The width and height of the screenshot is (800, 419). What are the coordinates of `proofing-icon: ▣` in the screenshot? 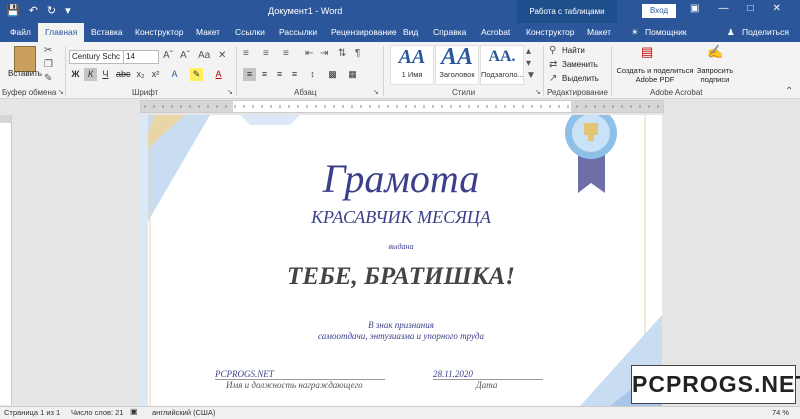 It's located at (134, 411).